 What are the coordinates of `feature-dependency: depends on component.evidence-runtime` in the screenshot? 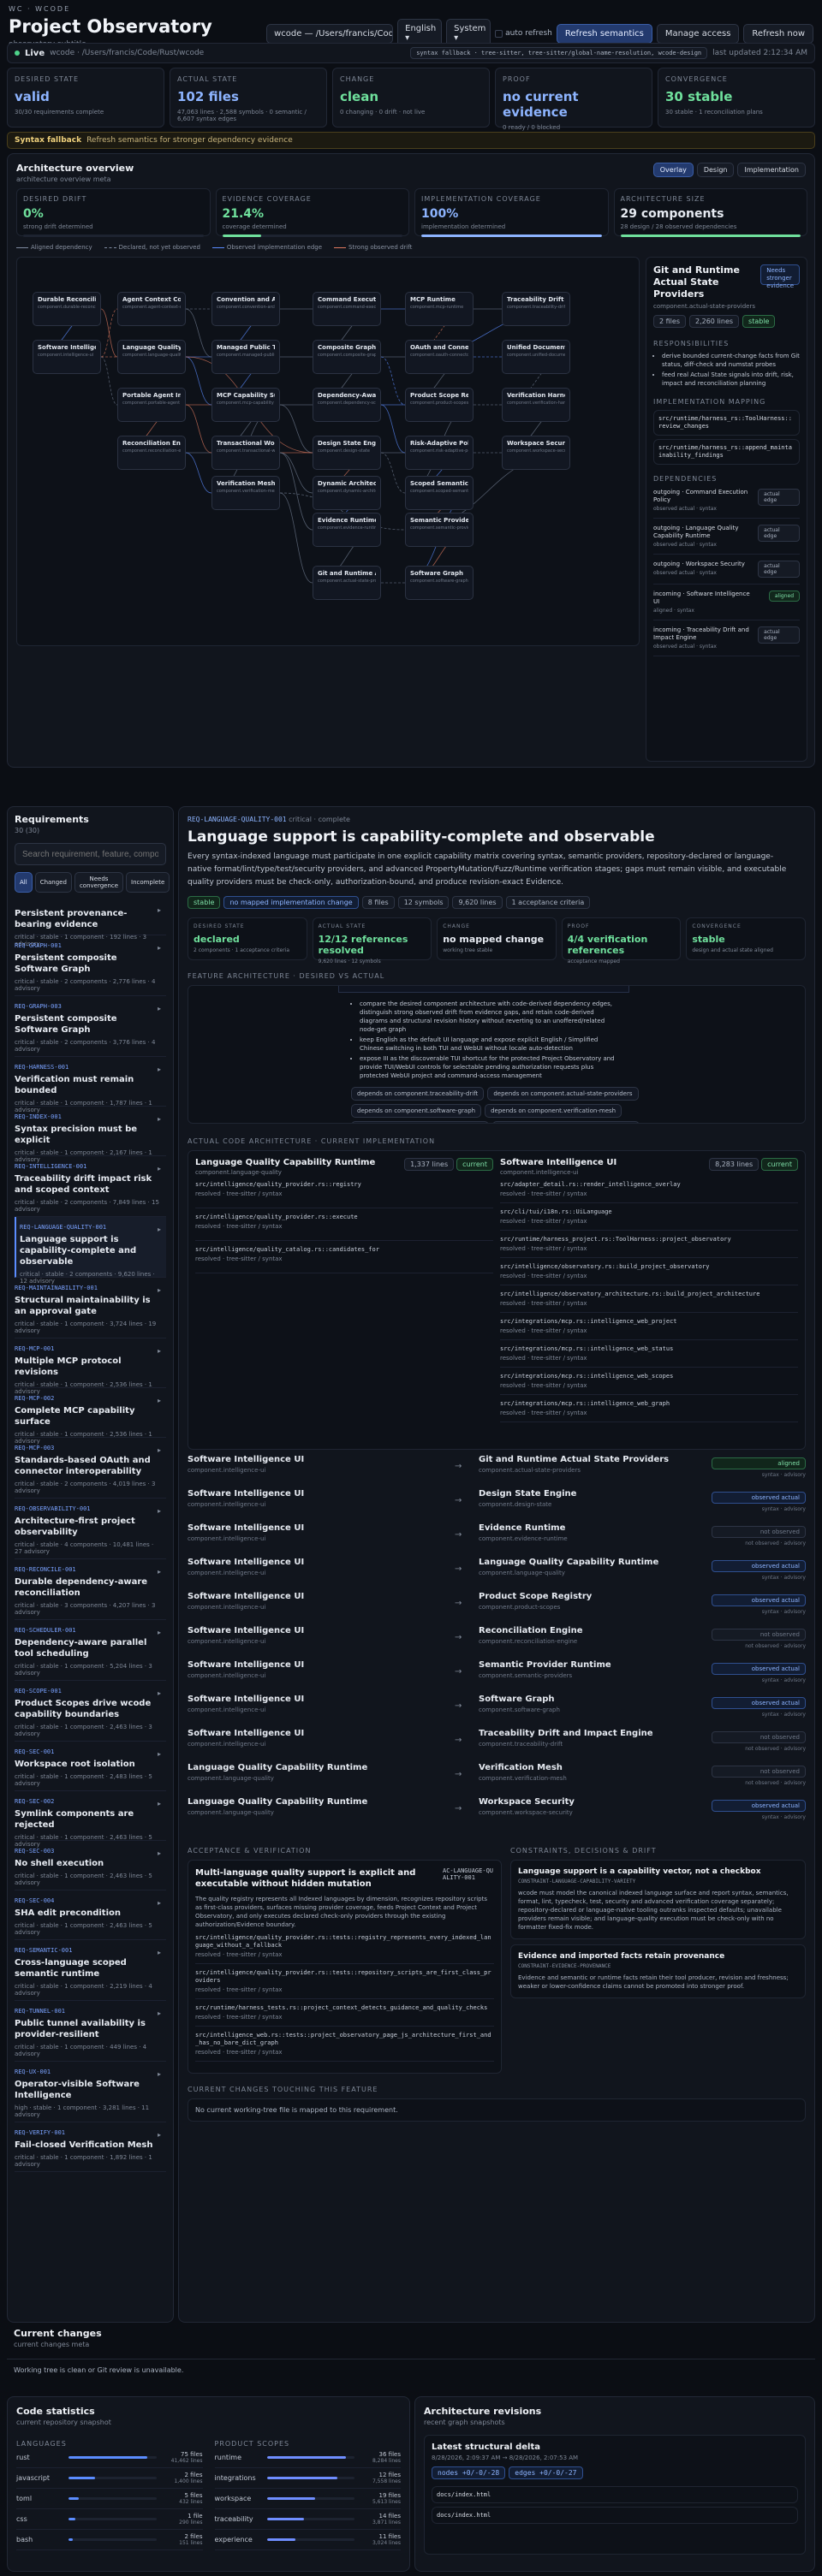 It's located at (420, 1122).